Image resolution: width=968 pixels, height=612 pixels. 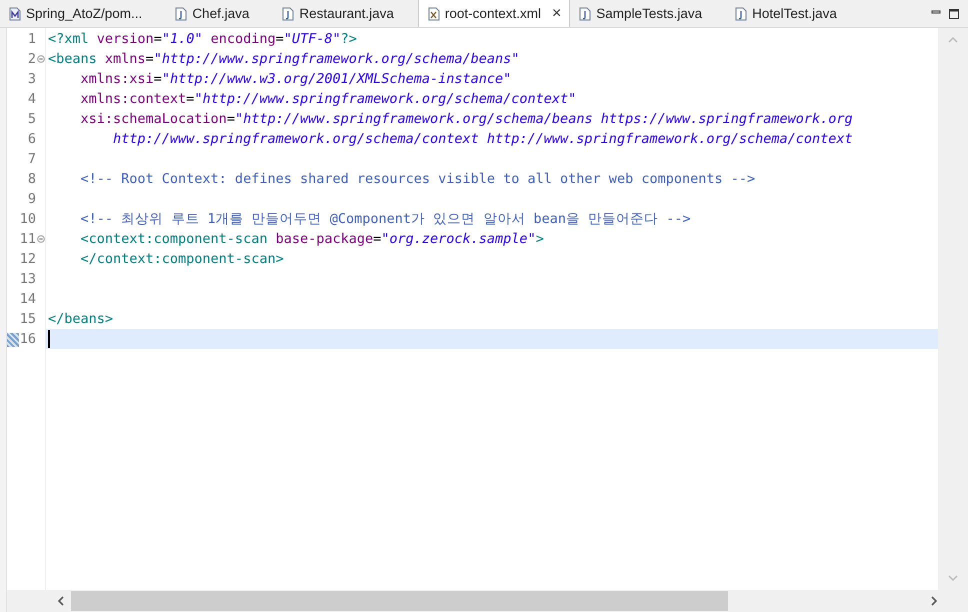 I want to click on line-number: 11, so click(x=28, y=239).